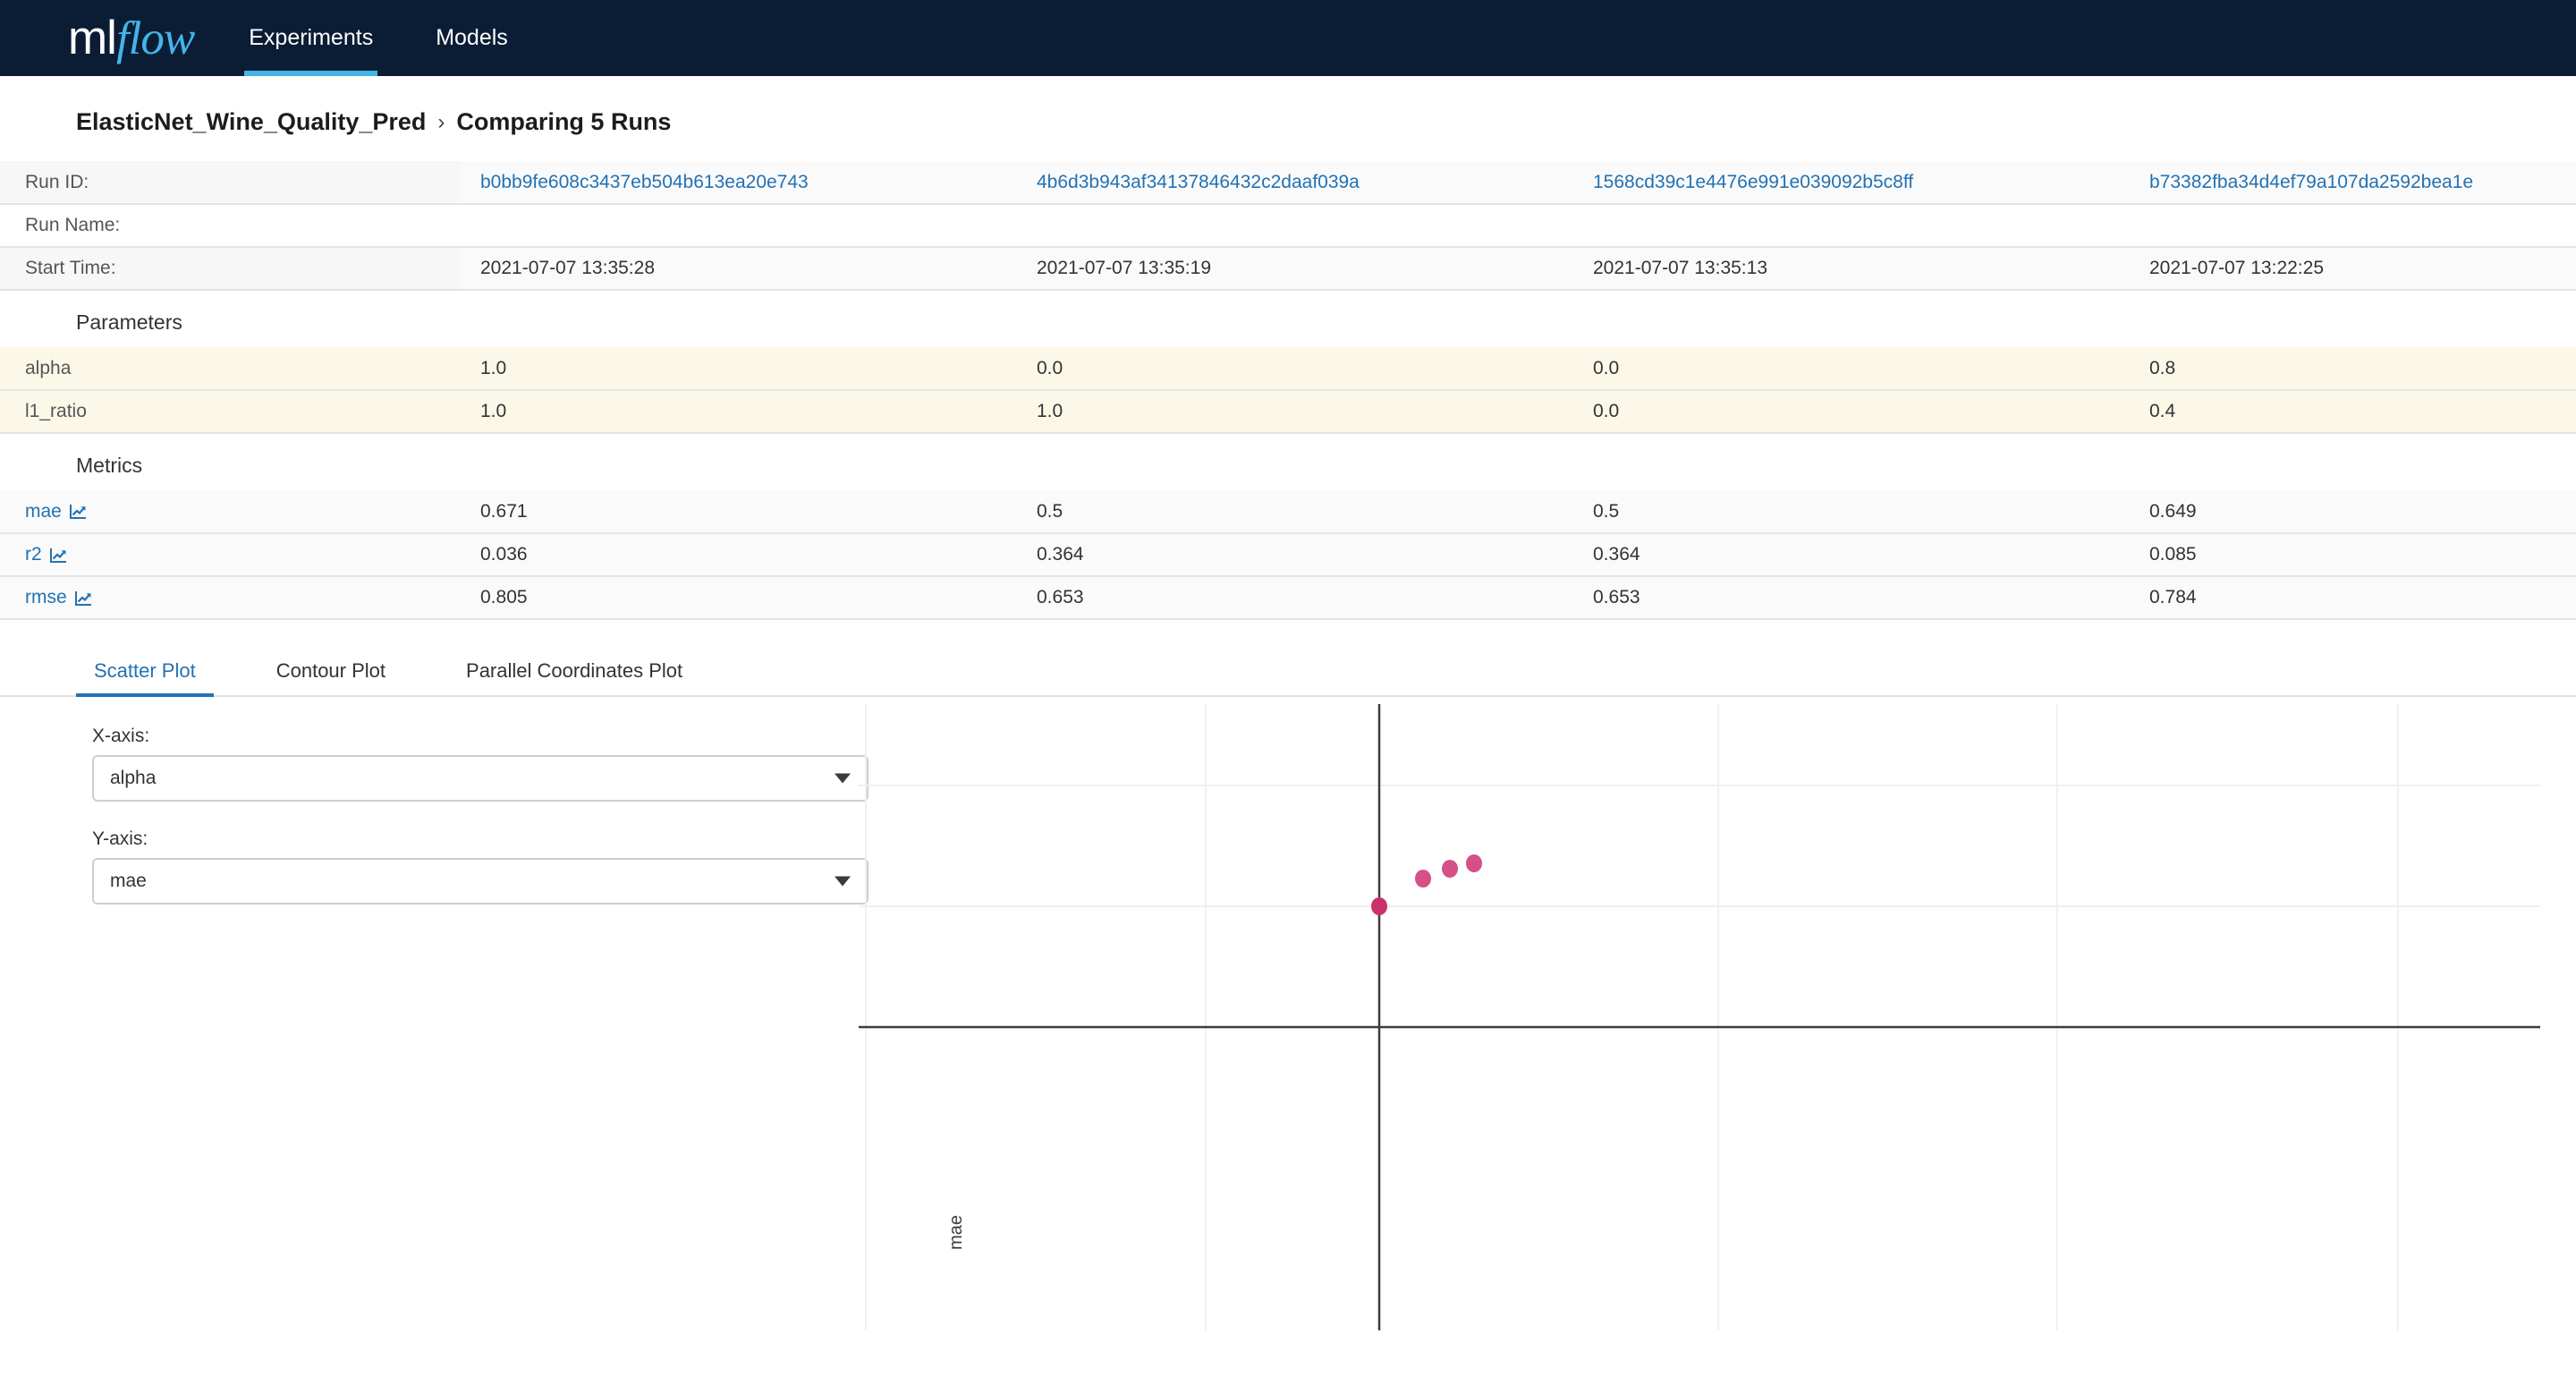  Describe the element at coordinates (1198, 182) in the screenshot. I see `run-id-link-2: 4b6d3b943af34137846432c2daaf039a` at that location.